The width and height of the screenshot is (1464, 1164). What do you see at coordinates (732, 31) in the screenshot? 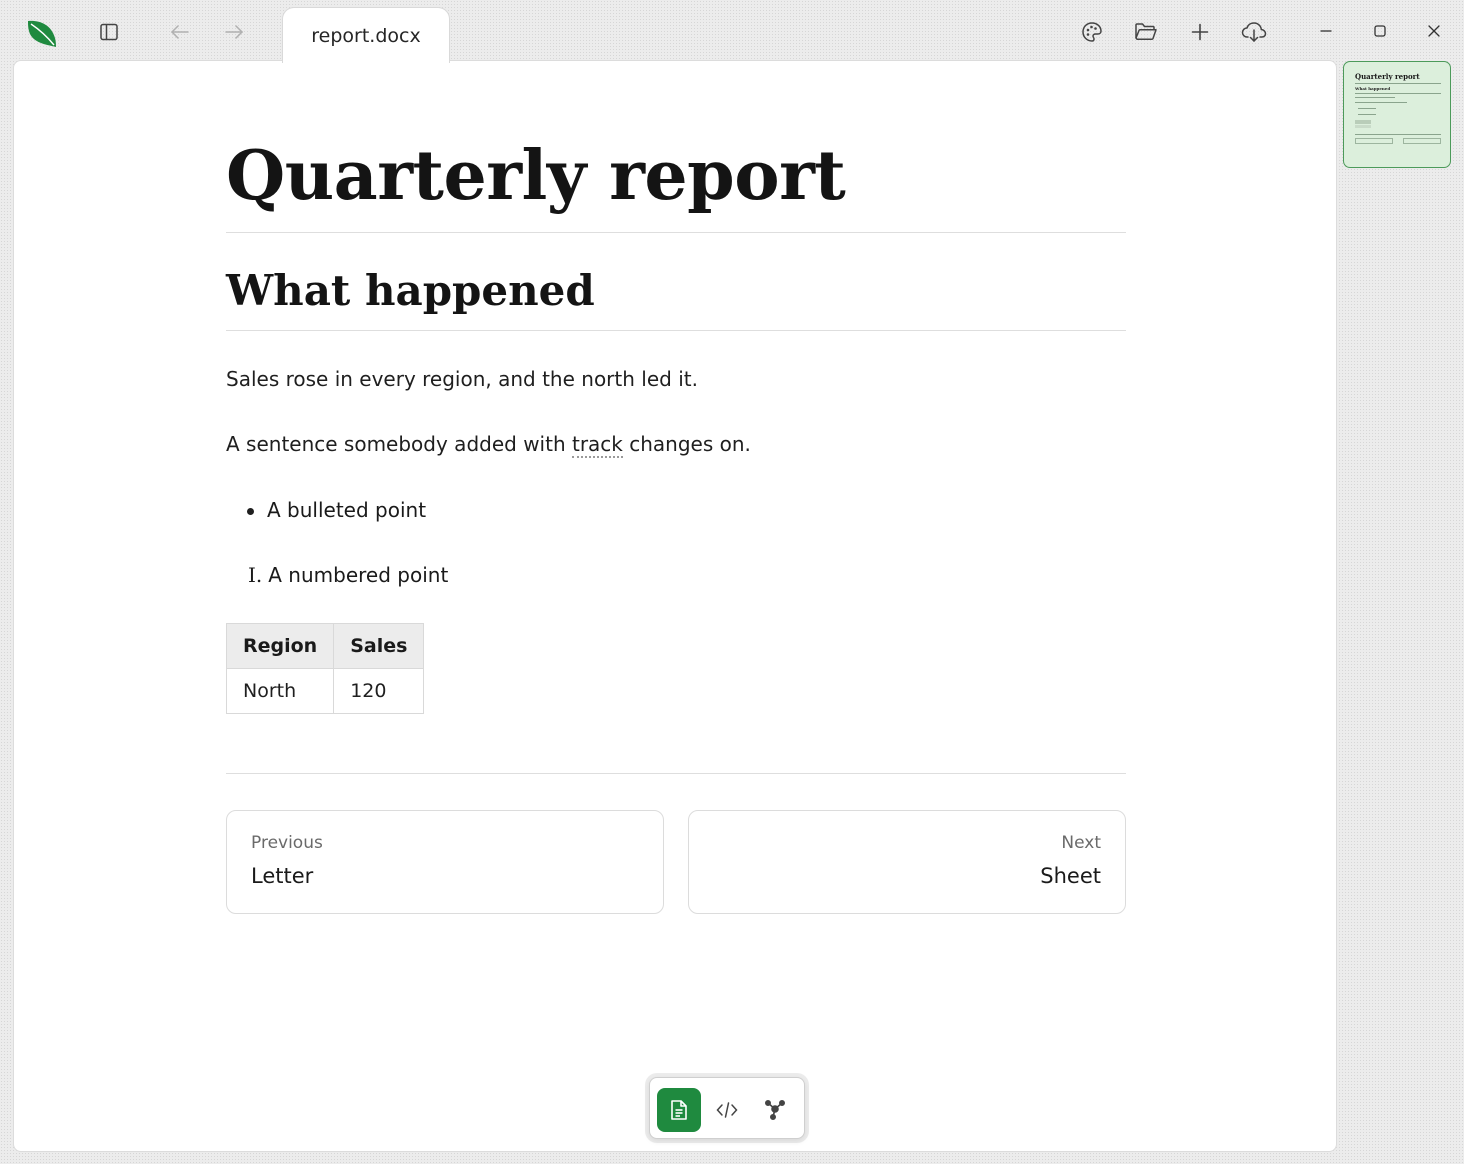
I see `title-bar: report.docx` at bounding box center [732, 31].